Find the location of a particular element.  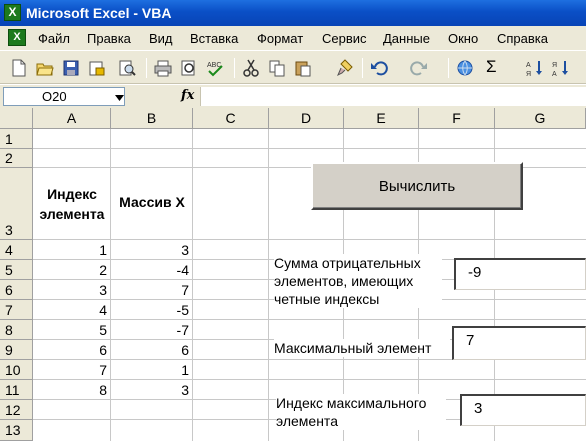

insert-function-icon: fx is located at coordinates (187, 95).